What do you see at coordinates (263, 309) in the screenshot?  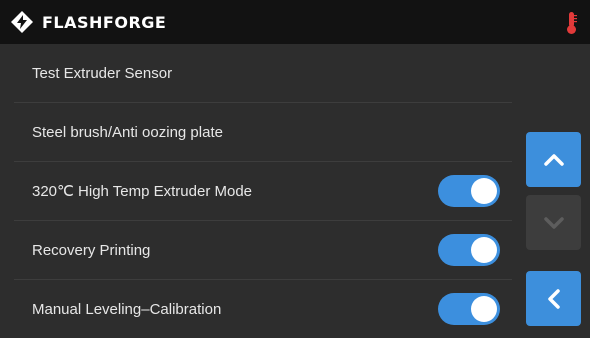 I see `setting-manual-leveling: Manual Leveling–Calibration` at bounding box center [263, 309].